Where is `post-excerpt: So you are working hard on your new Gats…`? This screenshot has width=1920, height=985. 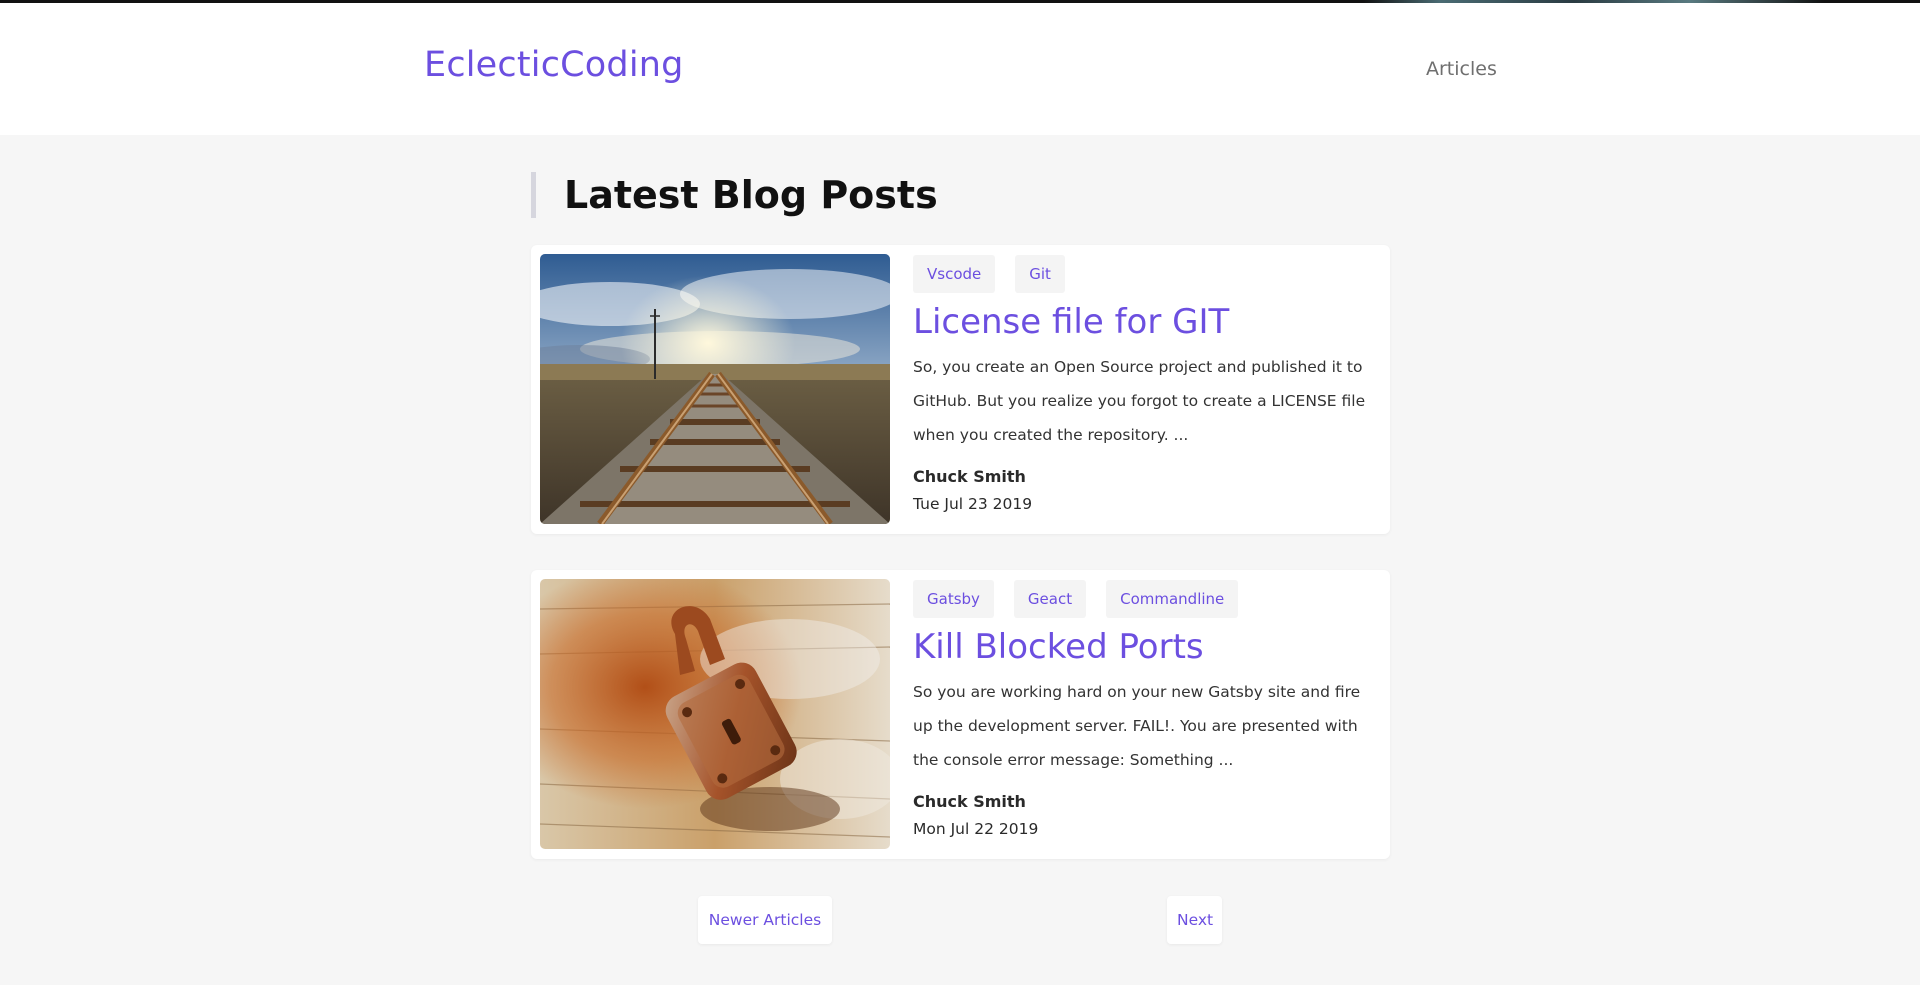
post-excerpt: So you are working hard on your new Gats… is located at coordinates (1137, 726).